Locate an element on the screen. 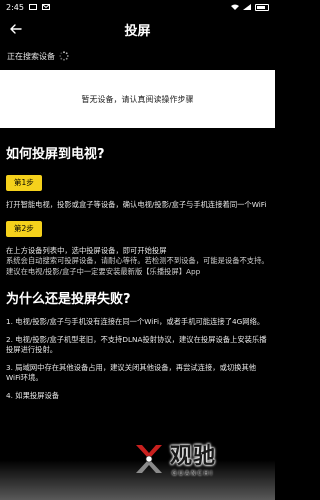 The height and width of the screenshot is (500, 320). guanchi-logo-icon is located at coordinates (149, 458).